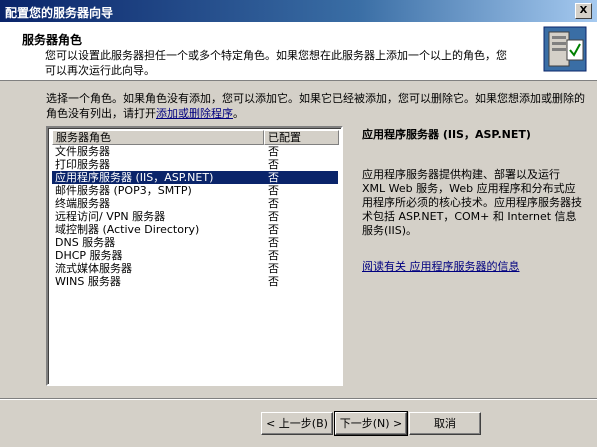  Describe the element at coordinates (583, 11) in the screenshot. I see `close-button: X` at that location.